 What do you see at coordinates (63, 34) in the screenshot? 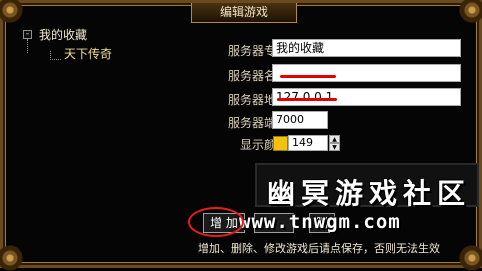
I see `tree-root-item: 我的收藏` at bounding box center [63, 34].